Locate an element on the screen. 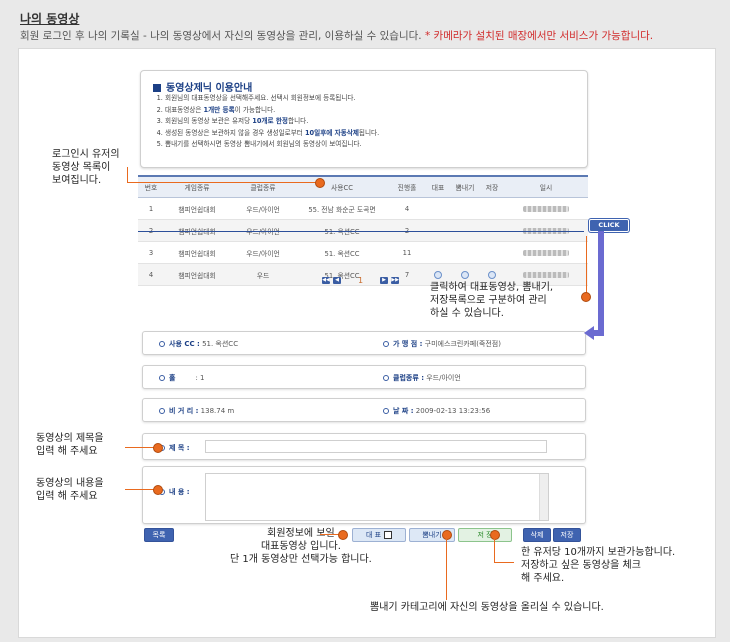  date-label: 날 짜 : is located at coordinates (403, 411).